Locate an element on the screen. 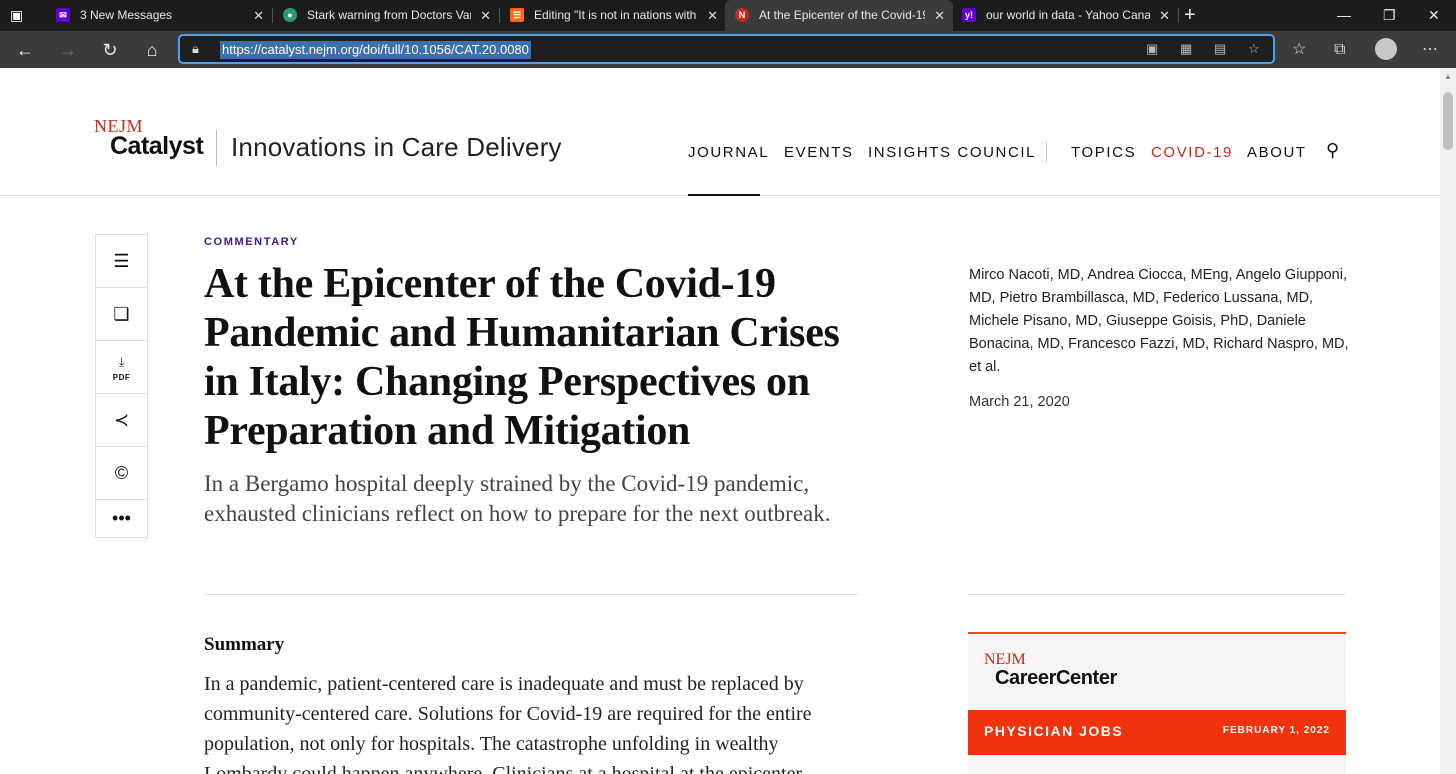 This screenshot has width=1456, height=774. tab-title: Editing "It is not in nations with l is located at coordinates (616, 15).